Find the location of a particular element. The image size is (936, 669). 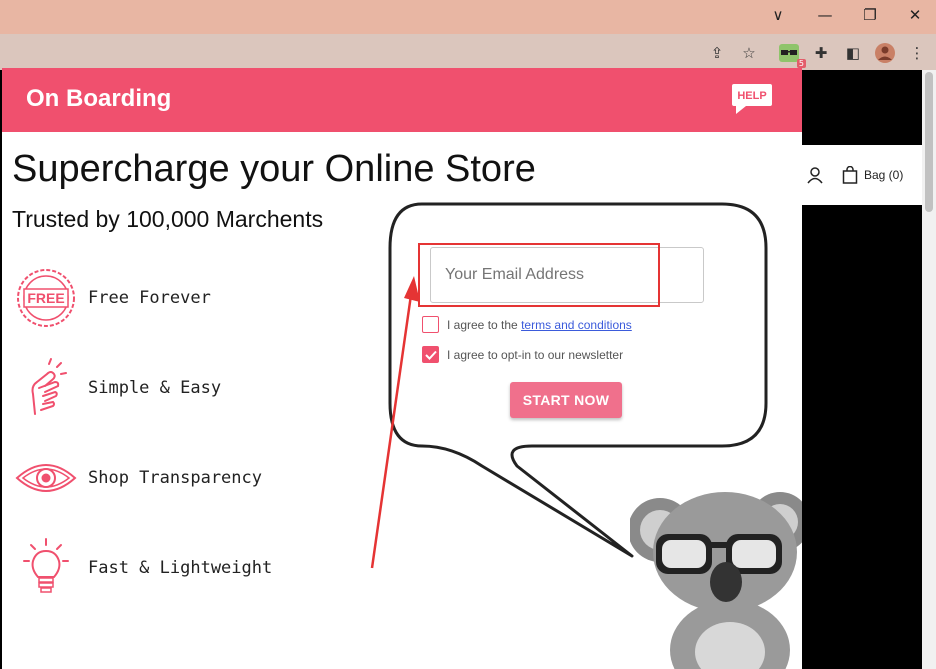

terms-label: I agree to the terms and conditions is located at coordinates (539, 324).